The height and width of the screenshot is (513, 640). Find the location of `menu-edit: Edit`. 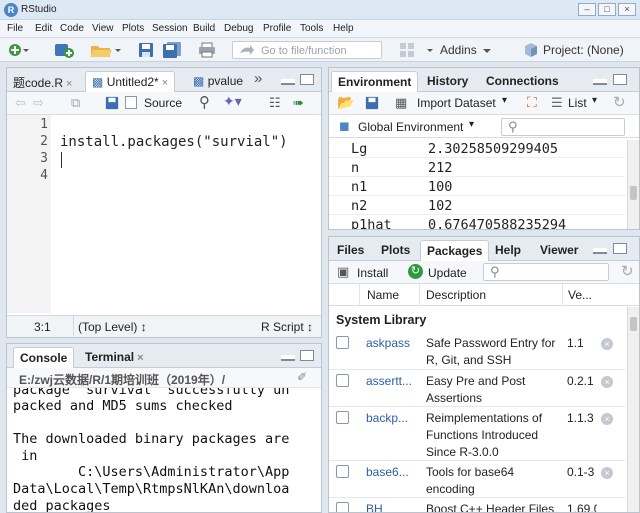

menu-edit: Edit is located at coordinates (43, 28).